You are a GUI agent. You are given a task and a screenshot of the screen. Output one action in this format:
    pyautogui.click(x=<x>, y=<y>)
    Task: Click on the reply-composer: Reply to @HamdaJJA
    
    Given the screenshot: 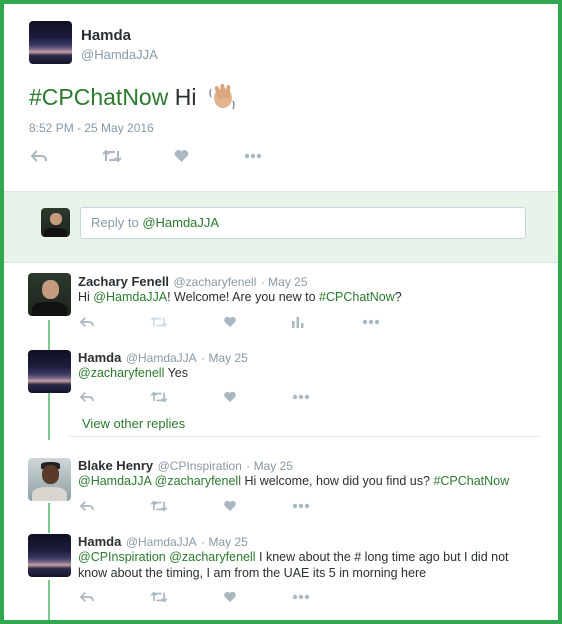 What is the action you would take?
    pyautogui.click(x=281, y=227)
    